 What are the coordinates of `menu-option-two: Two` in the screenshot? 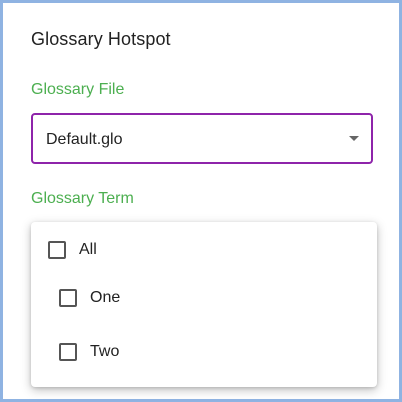 It's located at (89, 352).